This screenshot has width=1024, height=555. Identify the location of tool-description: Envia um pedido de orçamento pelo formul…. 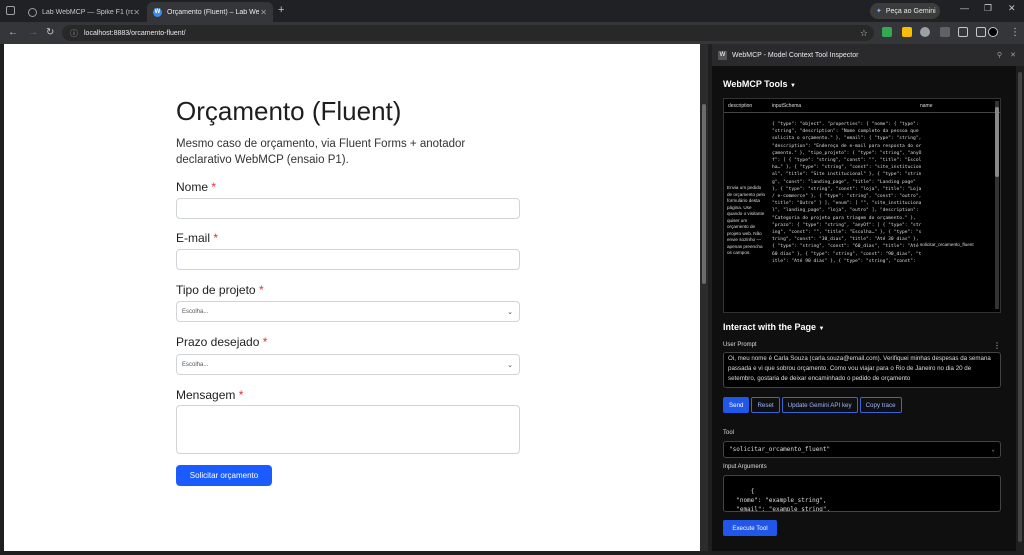
(746, 220).